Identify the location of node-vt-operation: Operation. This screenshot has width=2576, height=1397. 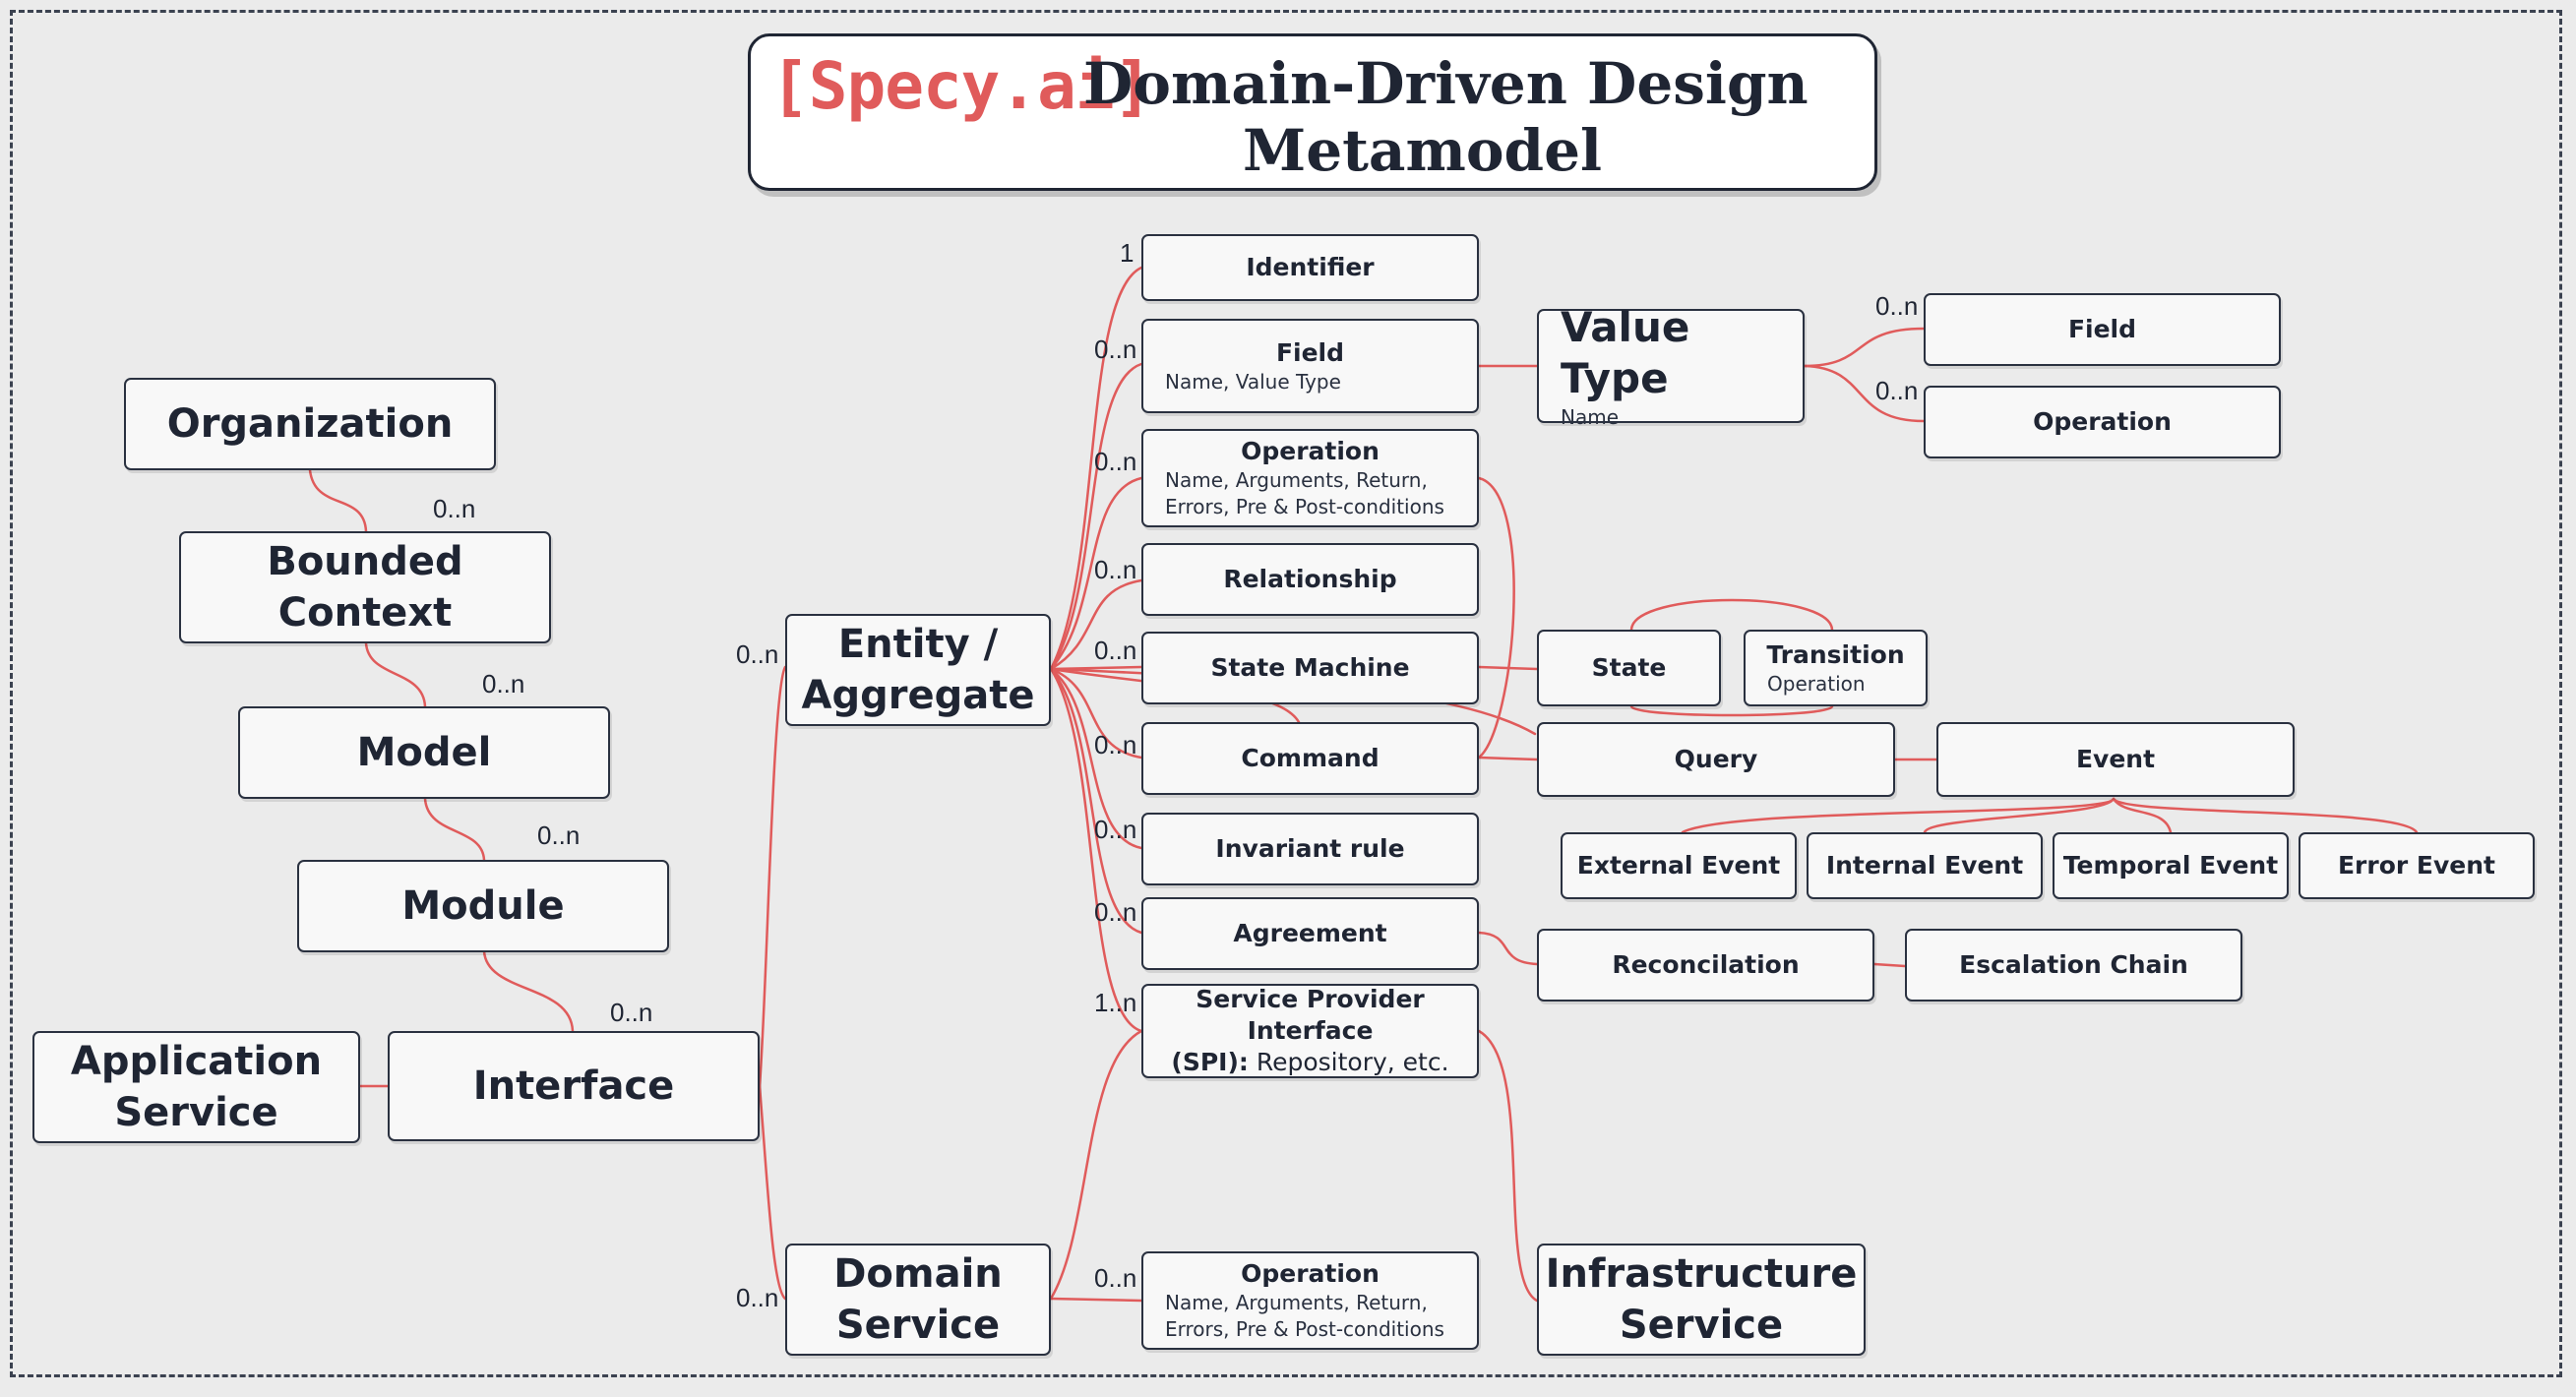
(2102, 422).